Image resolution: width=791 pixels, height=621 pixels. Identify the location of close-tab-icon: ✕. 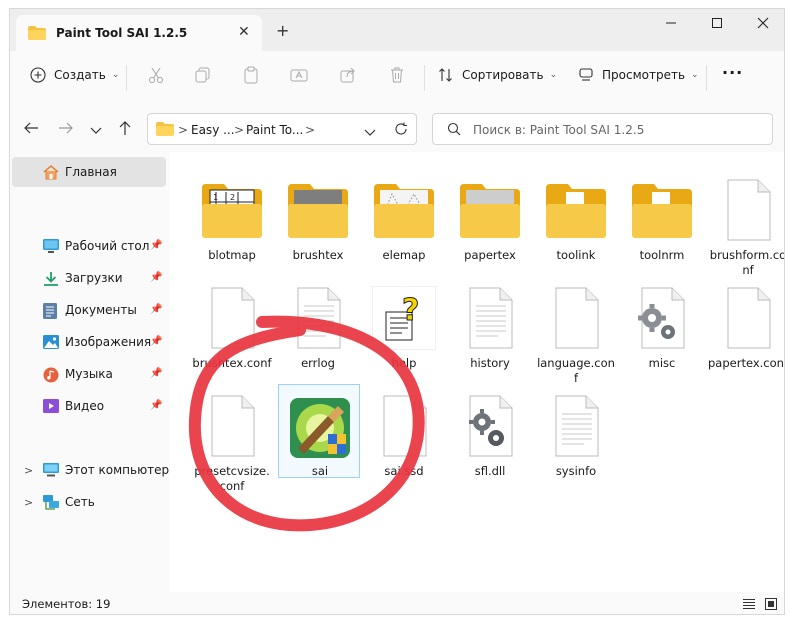
(244, 32).